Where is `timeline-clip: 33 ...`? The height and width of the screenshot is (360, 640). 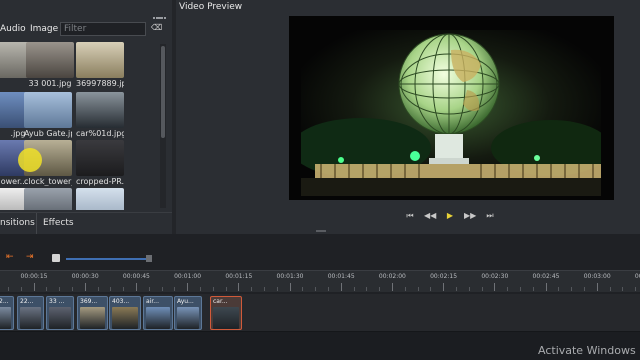 timeline-clip: 33 ... is located at coordinates (60, 313).